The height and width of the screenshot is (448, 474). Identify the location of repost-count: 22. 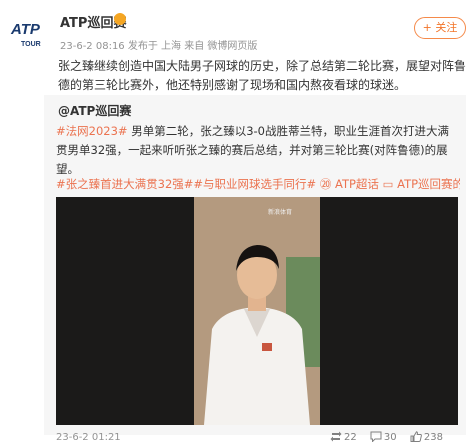
(350, 437).